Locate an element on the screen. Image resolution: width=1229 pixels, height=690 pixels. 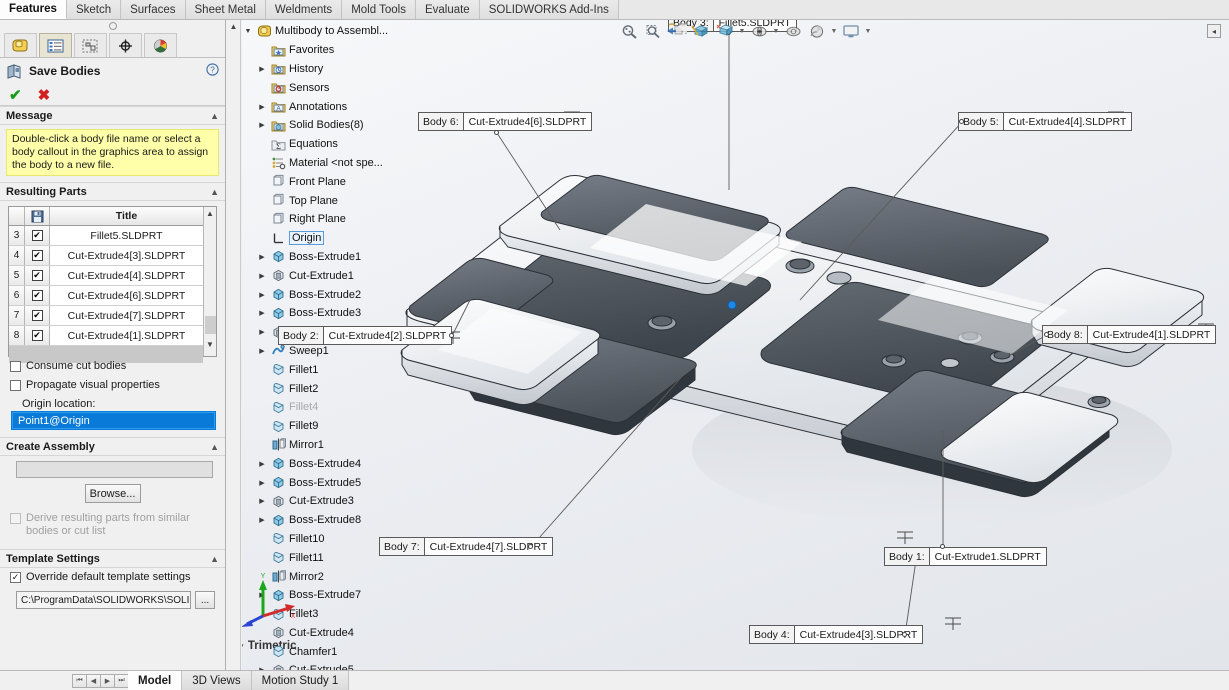
section-view-icon is located at coordinates (701, 31).